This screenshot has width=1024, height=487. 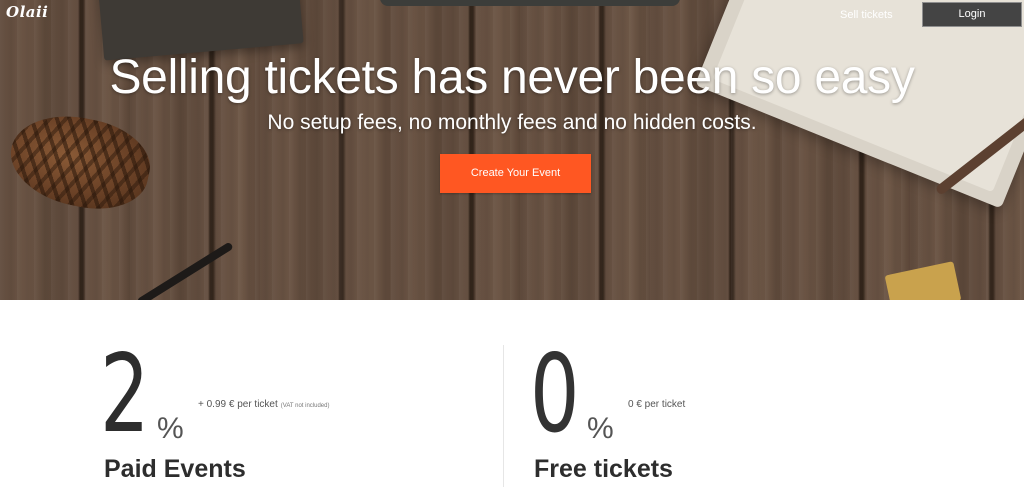 I want to click on paid-events-title: Paid Events, so click(x=175, y=469).